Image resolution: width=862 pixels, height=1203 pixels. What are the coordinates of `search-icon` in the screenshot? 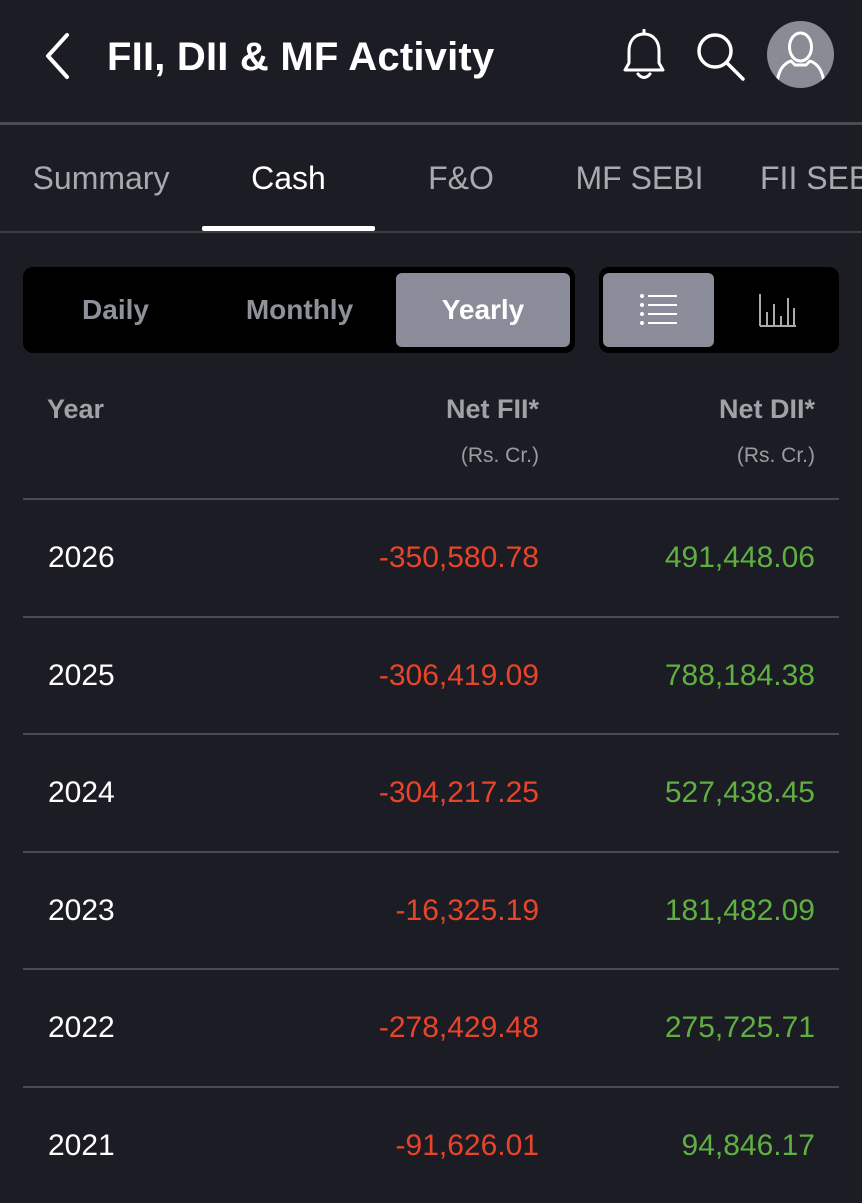 It's located at (721, 57).